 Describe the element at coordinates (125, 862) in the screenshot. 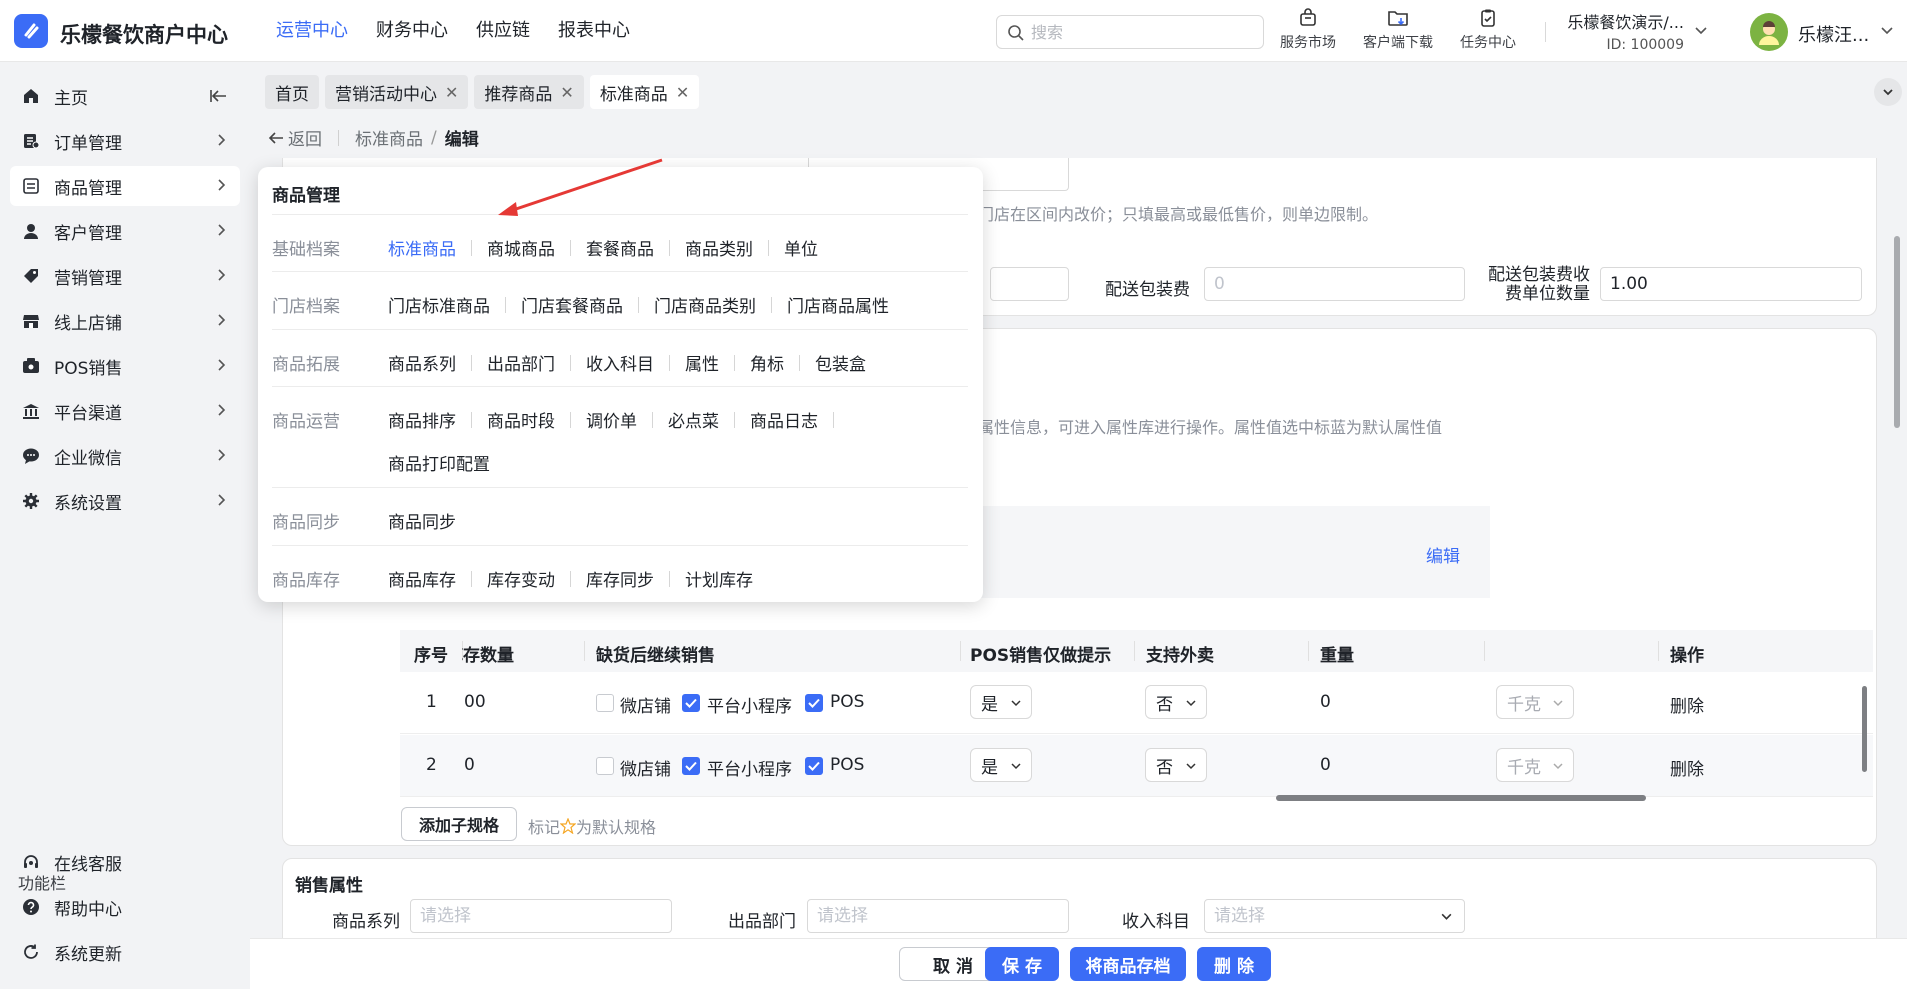

I see `sidebar-item-online-service: 在线客服` at that location.